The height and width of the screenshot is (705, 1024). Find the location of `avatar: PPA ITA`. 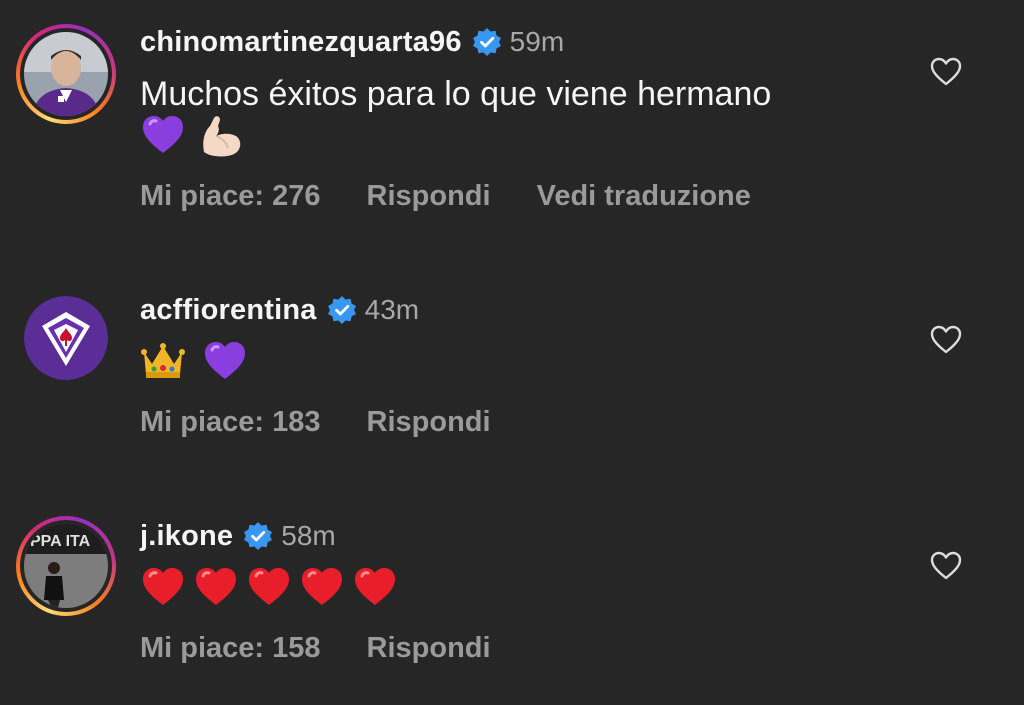

avatar: PPA ITA is located at coordinates (66, 566).